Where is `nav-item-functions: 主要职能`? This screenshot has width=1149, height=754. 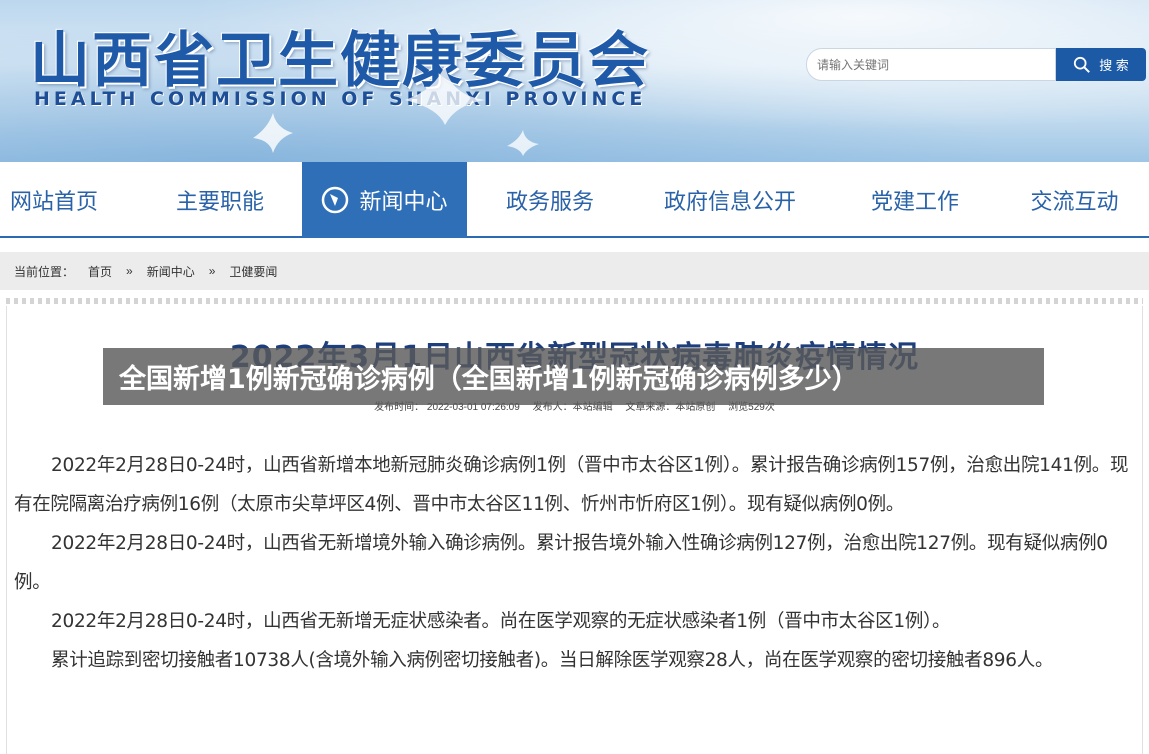 nav-item-functions: 主要职能 is located at coordinates (220, 200).